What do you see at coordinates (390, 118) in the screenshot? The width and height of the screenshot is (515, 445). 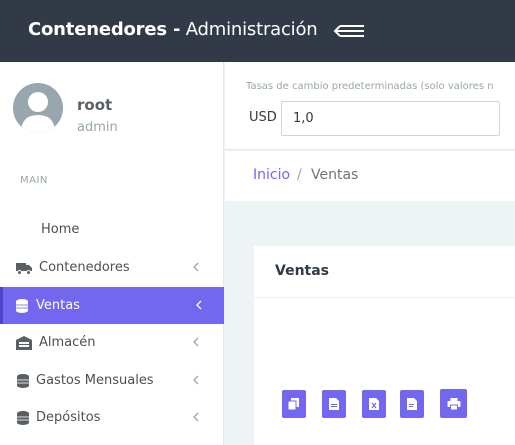 I see `exchange-rate-input` at bounding box center [390, 118].